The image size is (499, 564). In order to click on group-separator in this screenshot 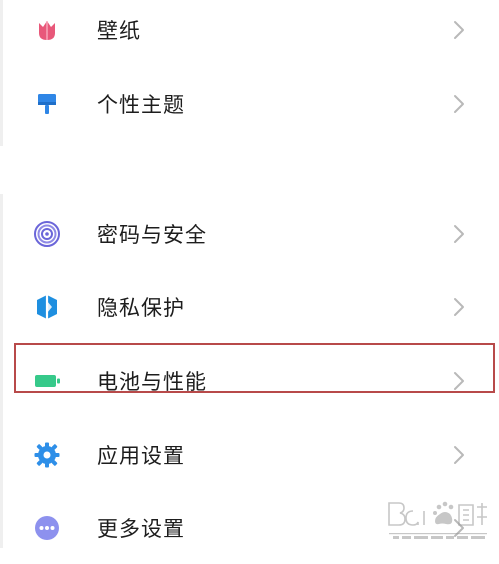, I will do `click(249, 170)`.